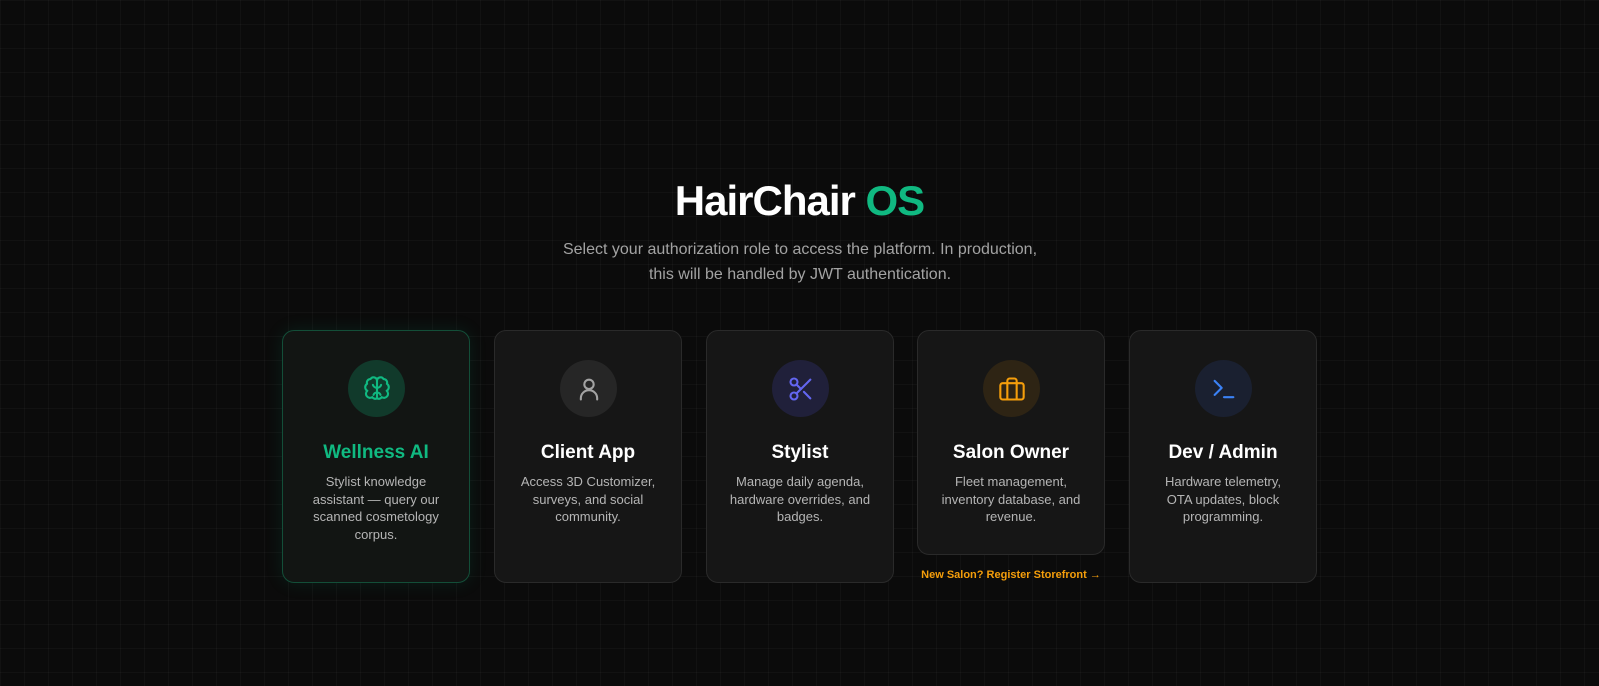 Image resolution: width=1599 pixels, height=686 pixels. What do you see at coordinates (1011, 452) in the screenshot?
I see `role-title: Salon Owner` at bounding box center [1011, 452].